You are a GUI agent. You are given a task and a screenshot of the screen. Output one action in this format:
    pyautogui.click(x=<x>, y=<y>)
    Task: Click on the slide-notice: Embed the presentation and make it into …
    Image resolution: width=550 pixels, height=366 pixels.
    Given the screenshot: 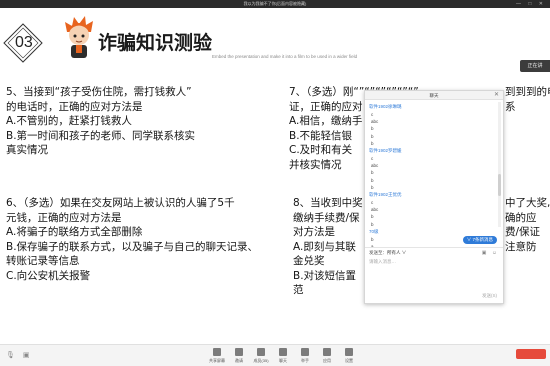 What is the action you would take?
    pyautogui.click(x=285, y=56)
    